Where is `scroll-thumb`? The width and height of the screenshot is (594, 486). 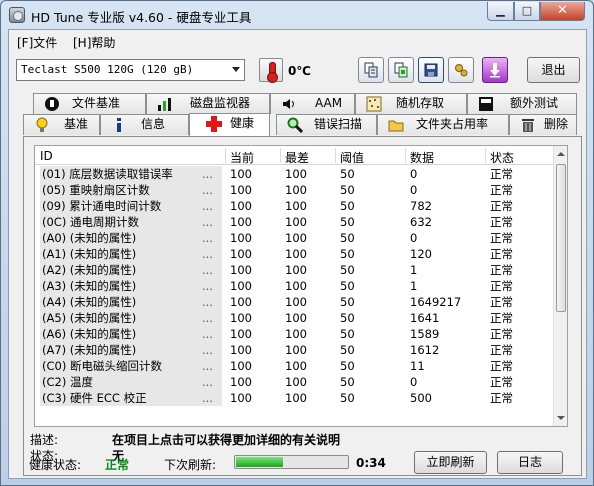
scroll-thumb is located at coordinates (561, 238).